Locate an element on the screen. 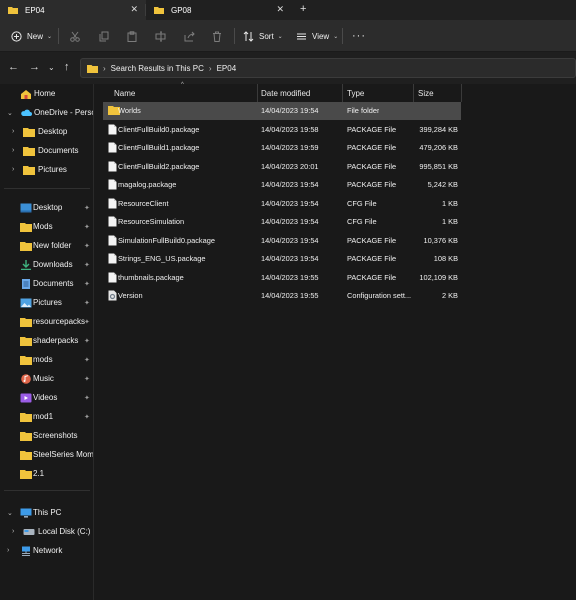 The height and width of the screenshot is (600, 576). recent-locations-button: ⌄ is located at coordinates (51, 67).